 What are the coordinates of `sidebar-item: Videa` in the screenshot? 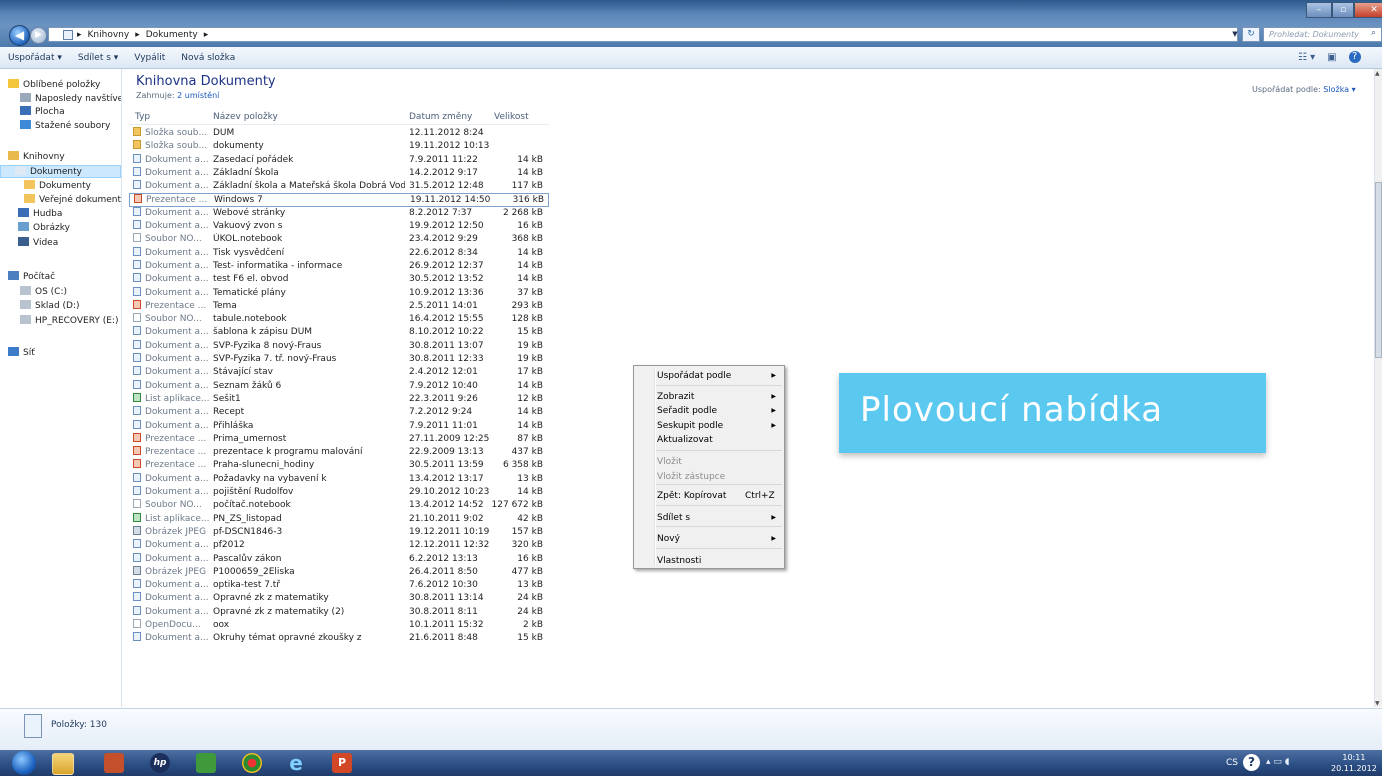 It's located at (60, 243).